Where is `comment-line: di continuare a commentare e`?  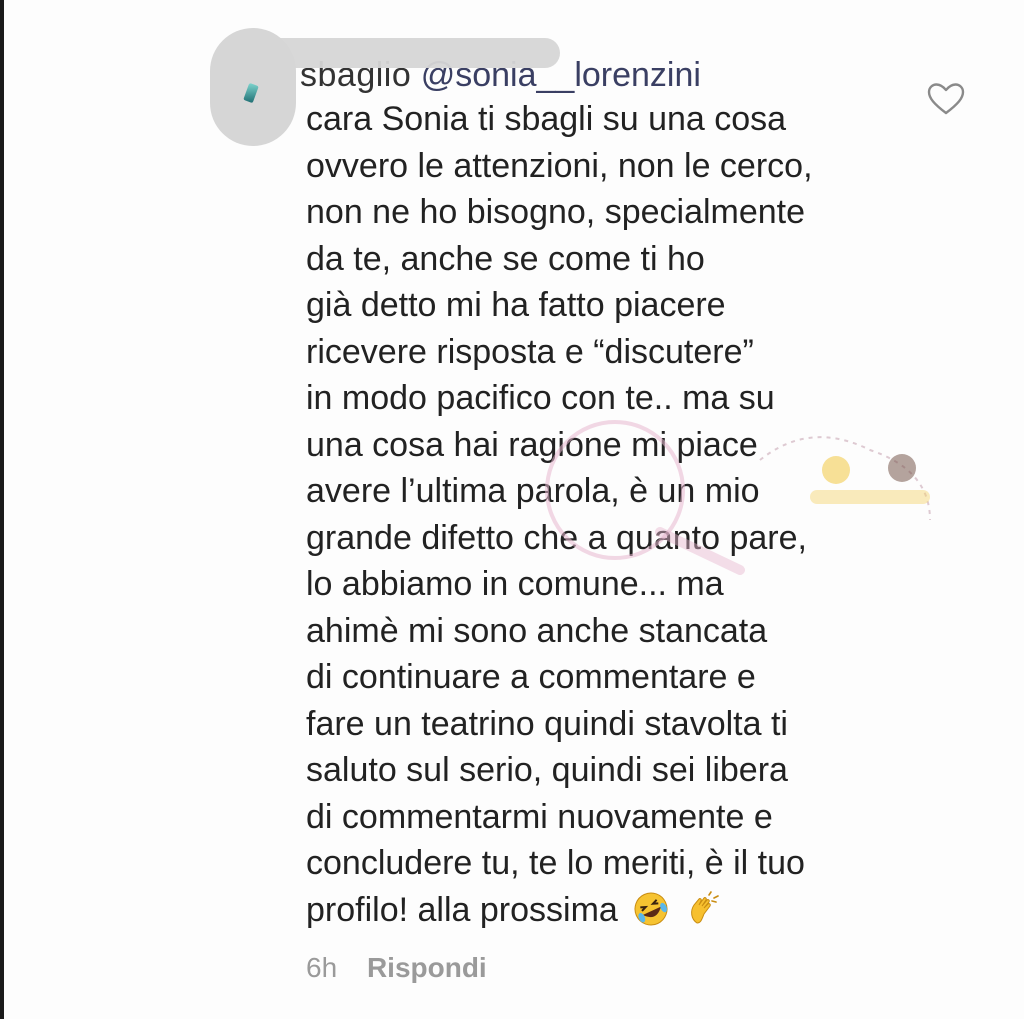 comment-line: di continuare a commentare e is located at coordinates (531, 677).